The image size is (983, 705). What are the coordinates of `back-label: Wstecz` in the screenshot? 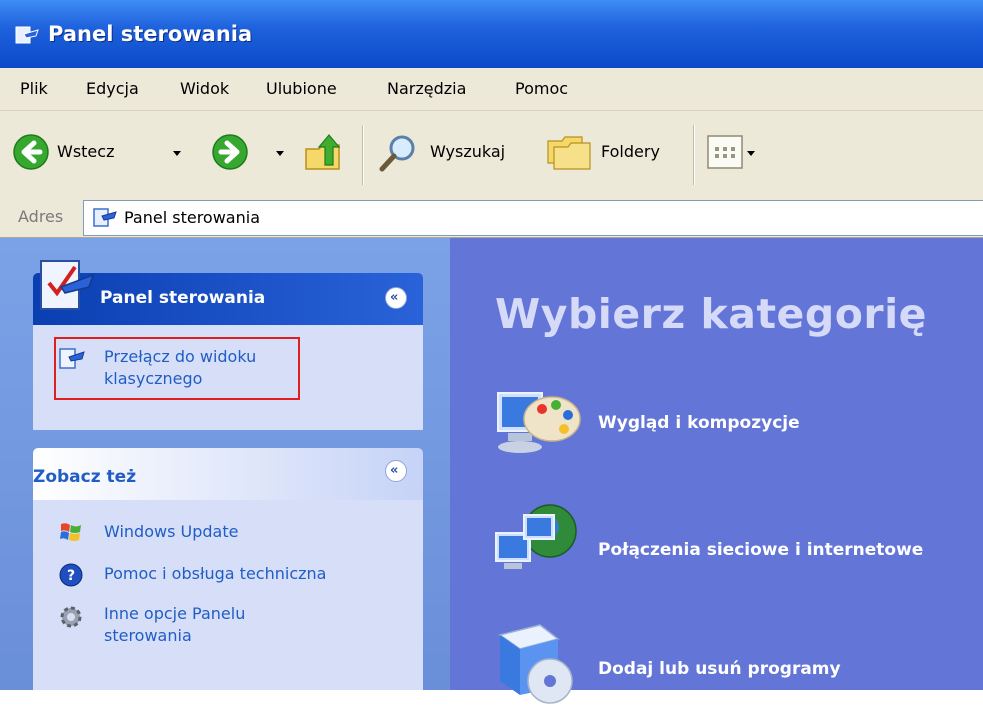 It's located at (86, 151).